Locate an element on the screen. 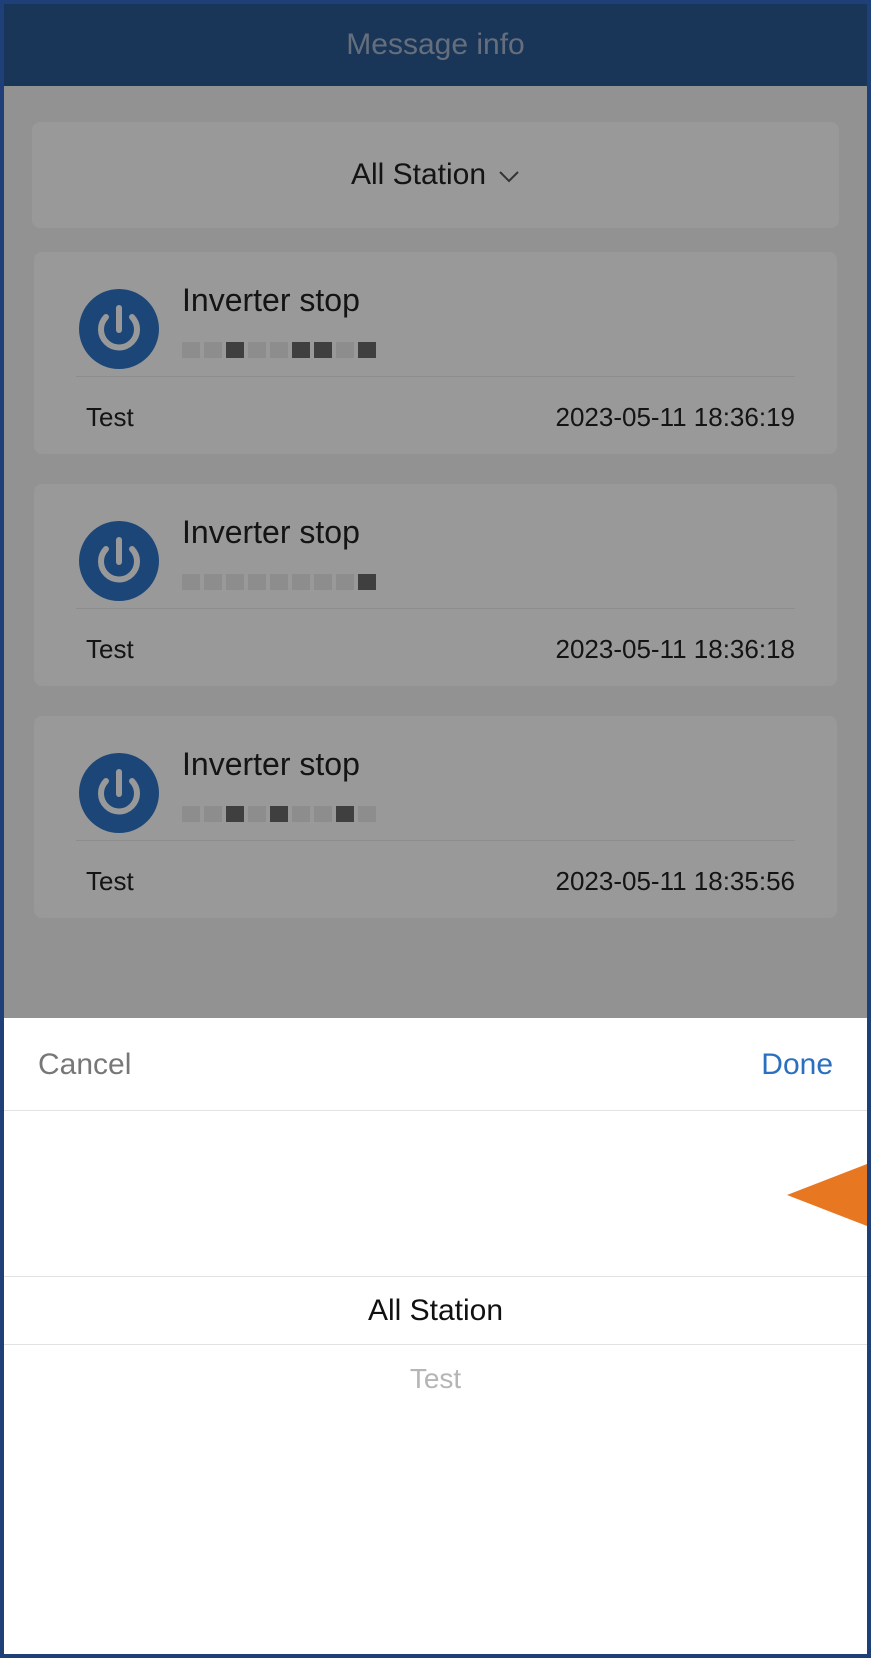 The image size is (871, 1658). done-button: Done is located at coordinates (797, 1065).